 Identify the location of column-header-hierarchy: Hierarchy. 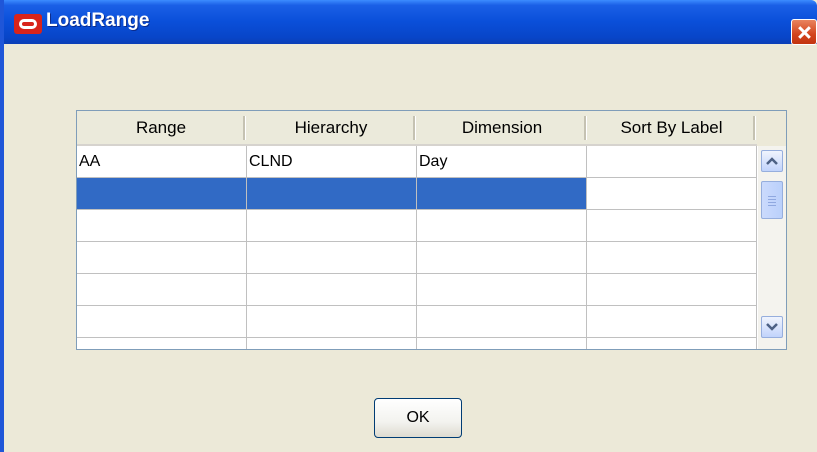
(331, 127).